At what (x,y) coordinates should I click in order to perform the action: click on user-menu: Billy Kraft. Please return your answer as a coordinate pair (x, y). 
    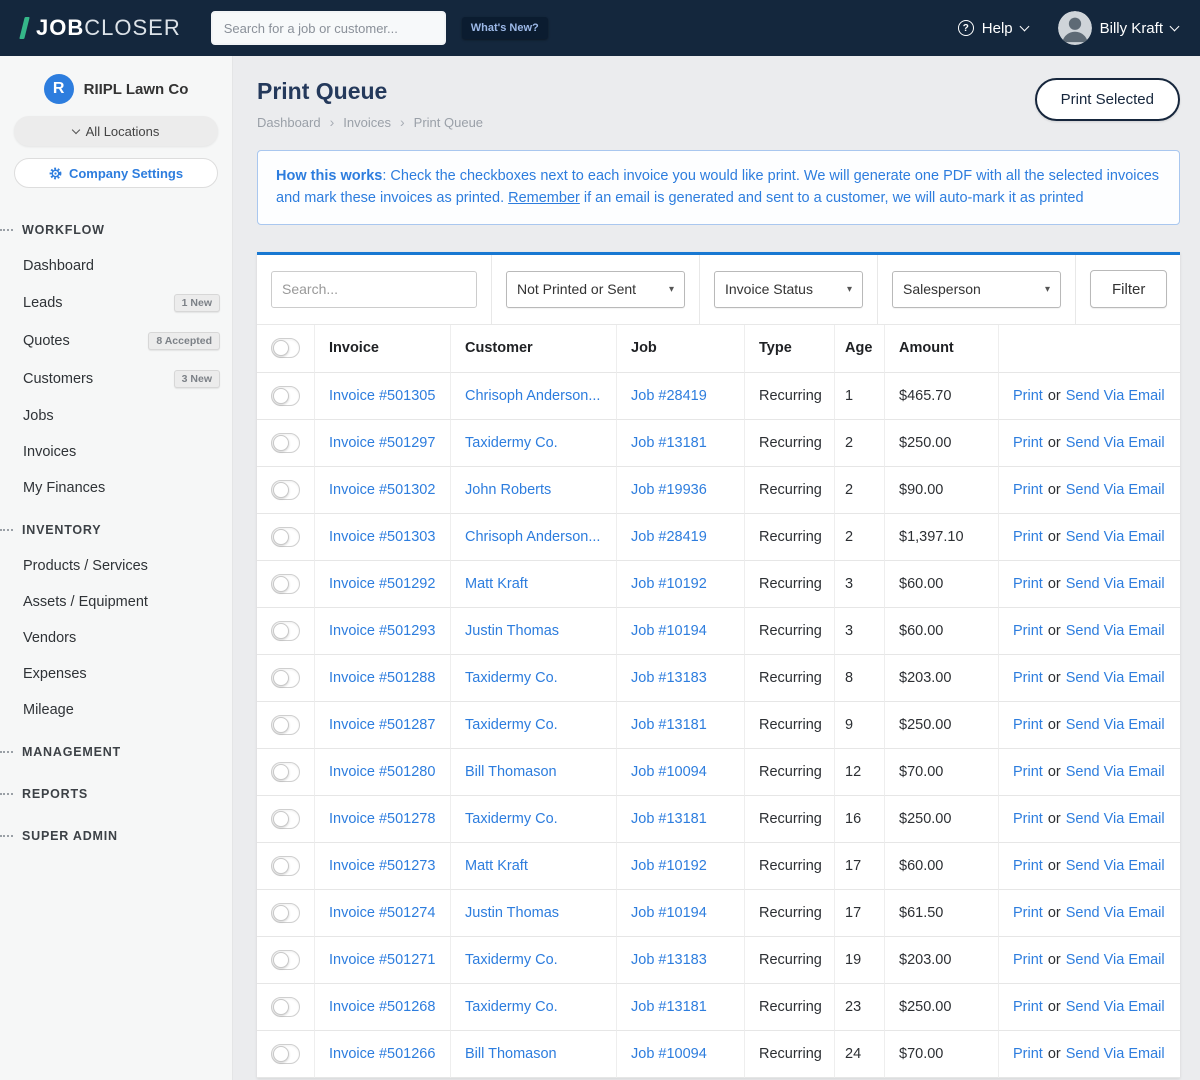
    Looking at the image, I should click on (1118, 28).